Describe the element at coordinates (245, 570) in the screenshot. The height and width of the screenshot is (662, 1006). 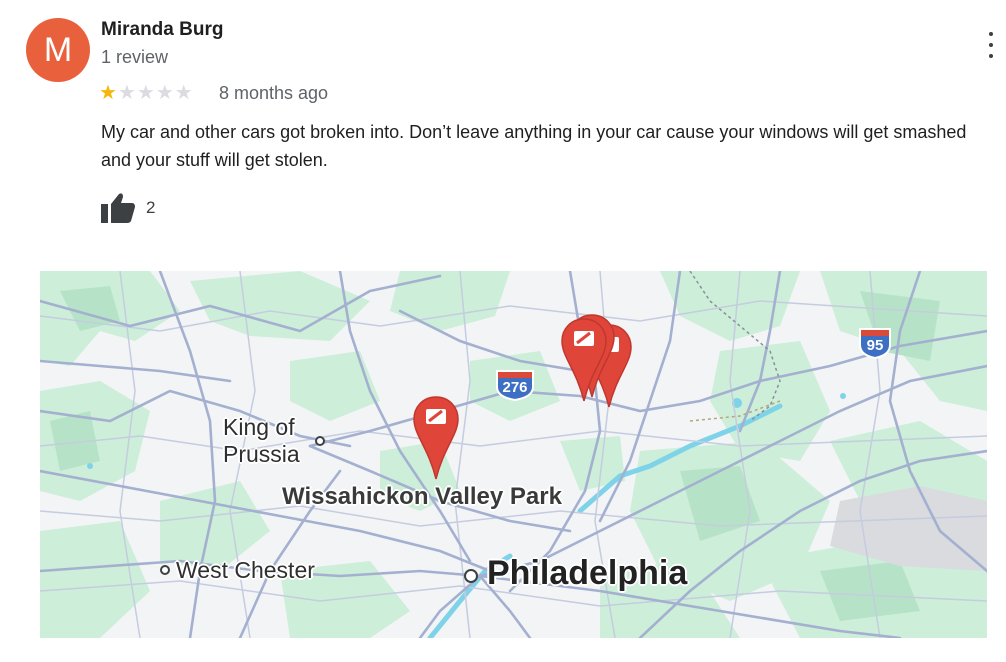
I see `map-label-west-chester: West Chester` at that location.